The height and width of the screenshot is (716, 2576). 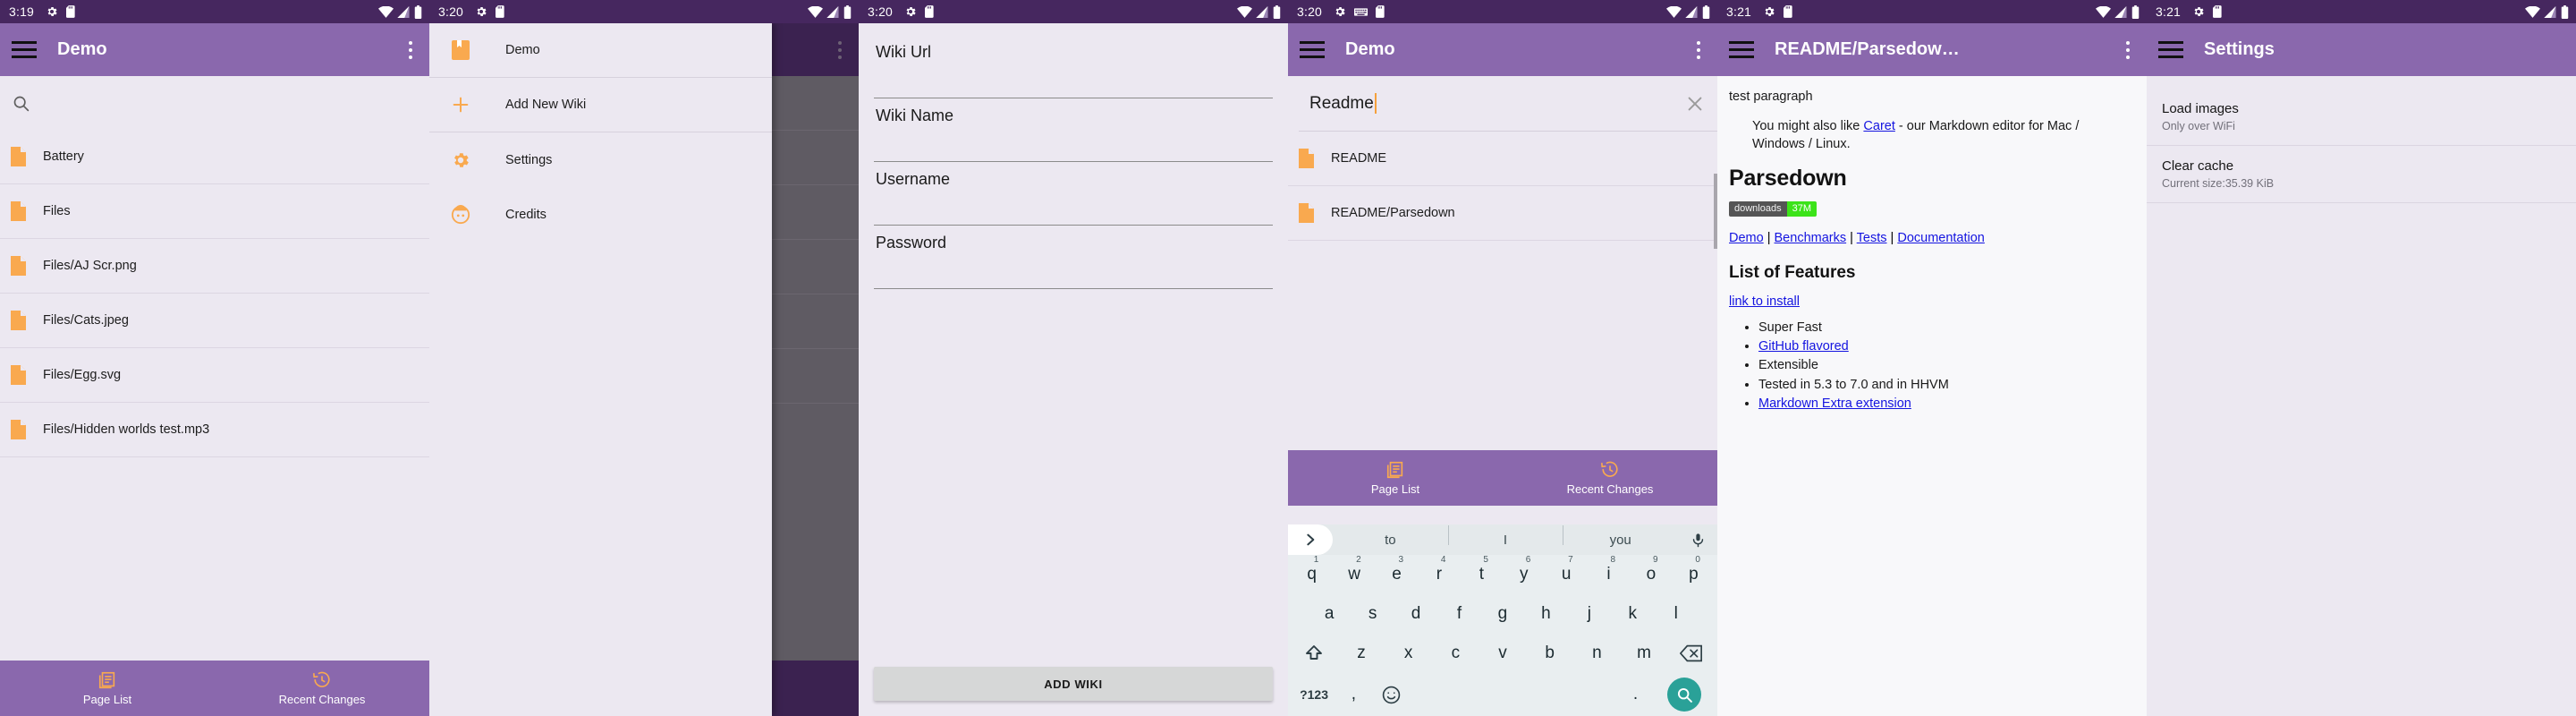 I want to click on key-p: 0p, so click(x=1694, y=569).